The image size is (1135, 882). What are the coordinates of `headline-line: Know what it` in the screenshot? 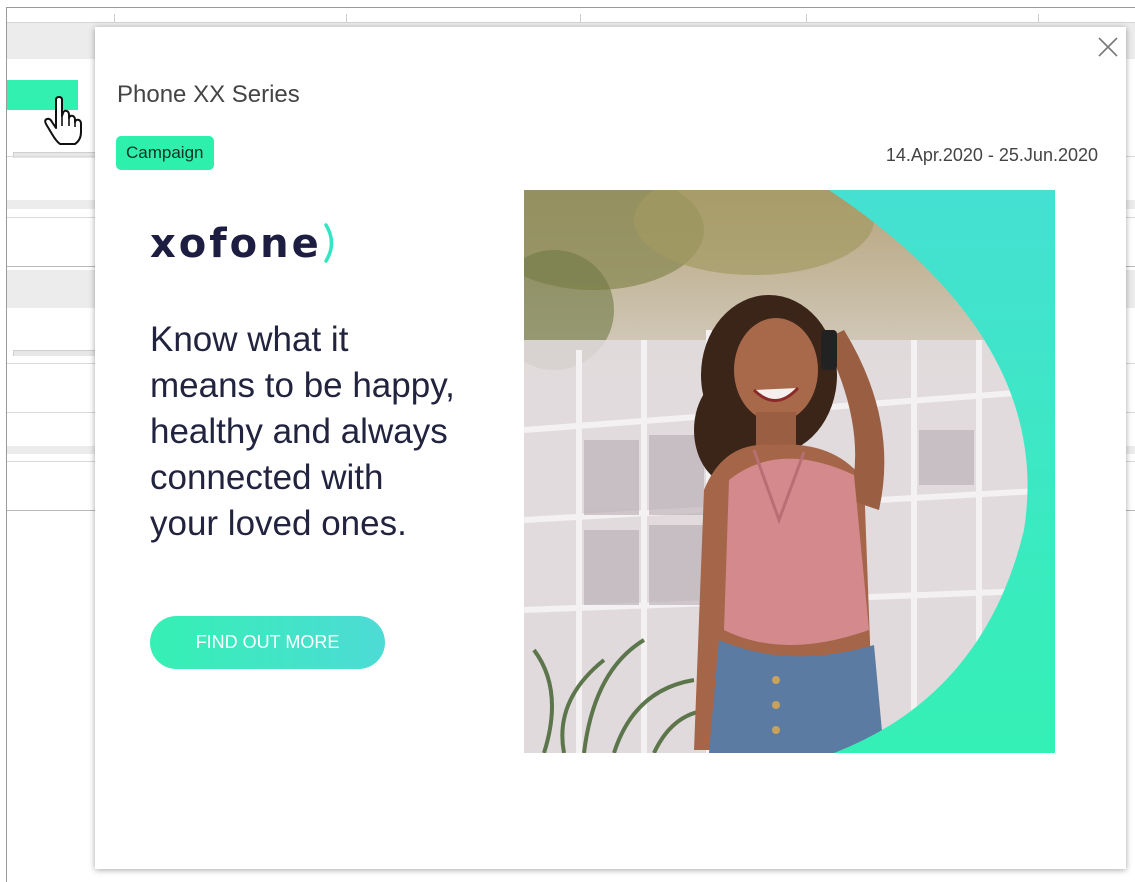 It's located at (249, 339).